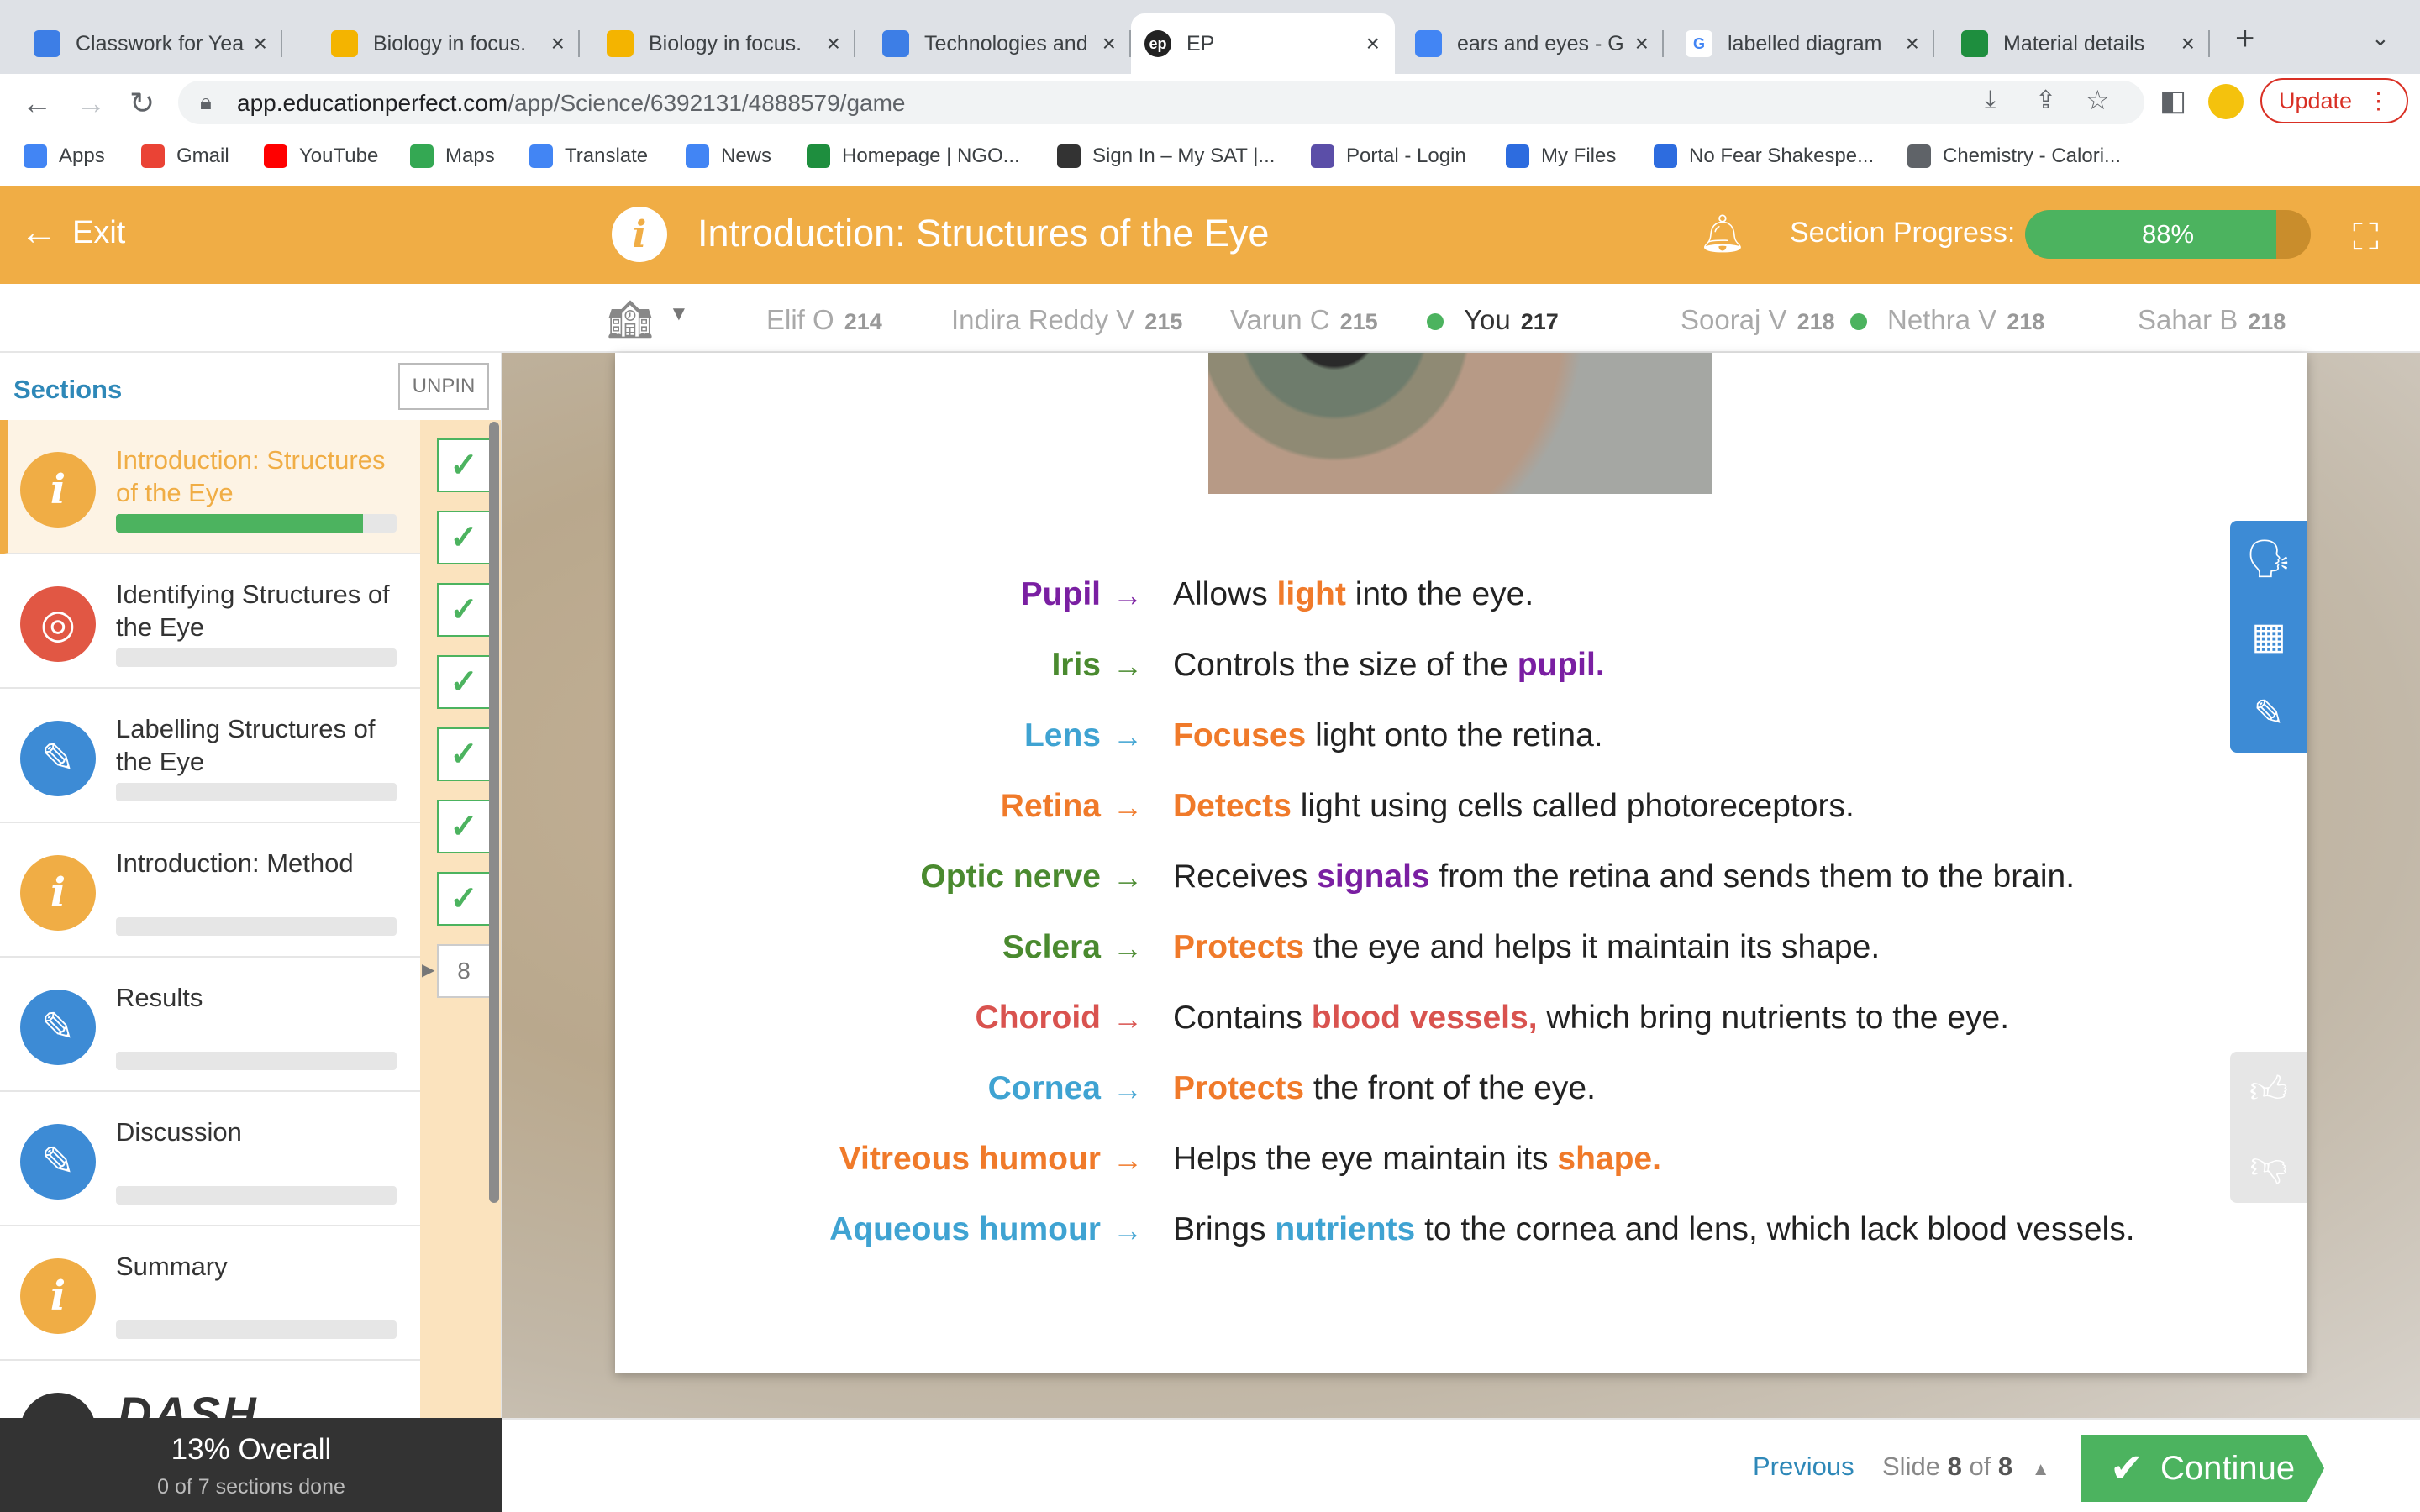  What do you see at coordinates (210, 1025) in the screenshot?
I see `section-item: ✎ Results` at bounding box center [210, 1025].